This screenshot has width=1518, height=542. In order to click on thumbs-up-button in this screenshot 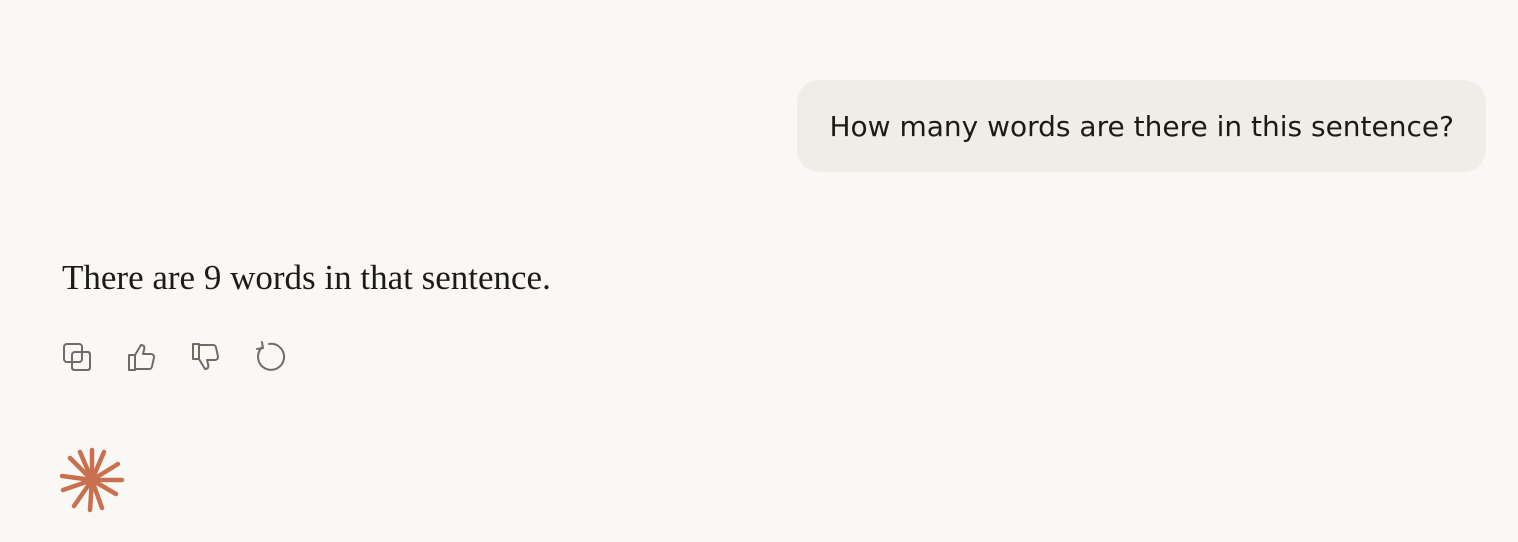, I will do `click(141, 357)`.